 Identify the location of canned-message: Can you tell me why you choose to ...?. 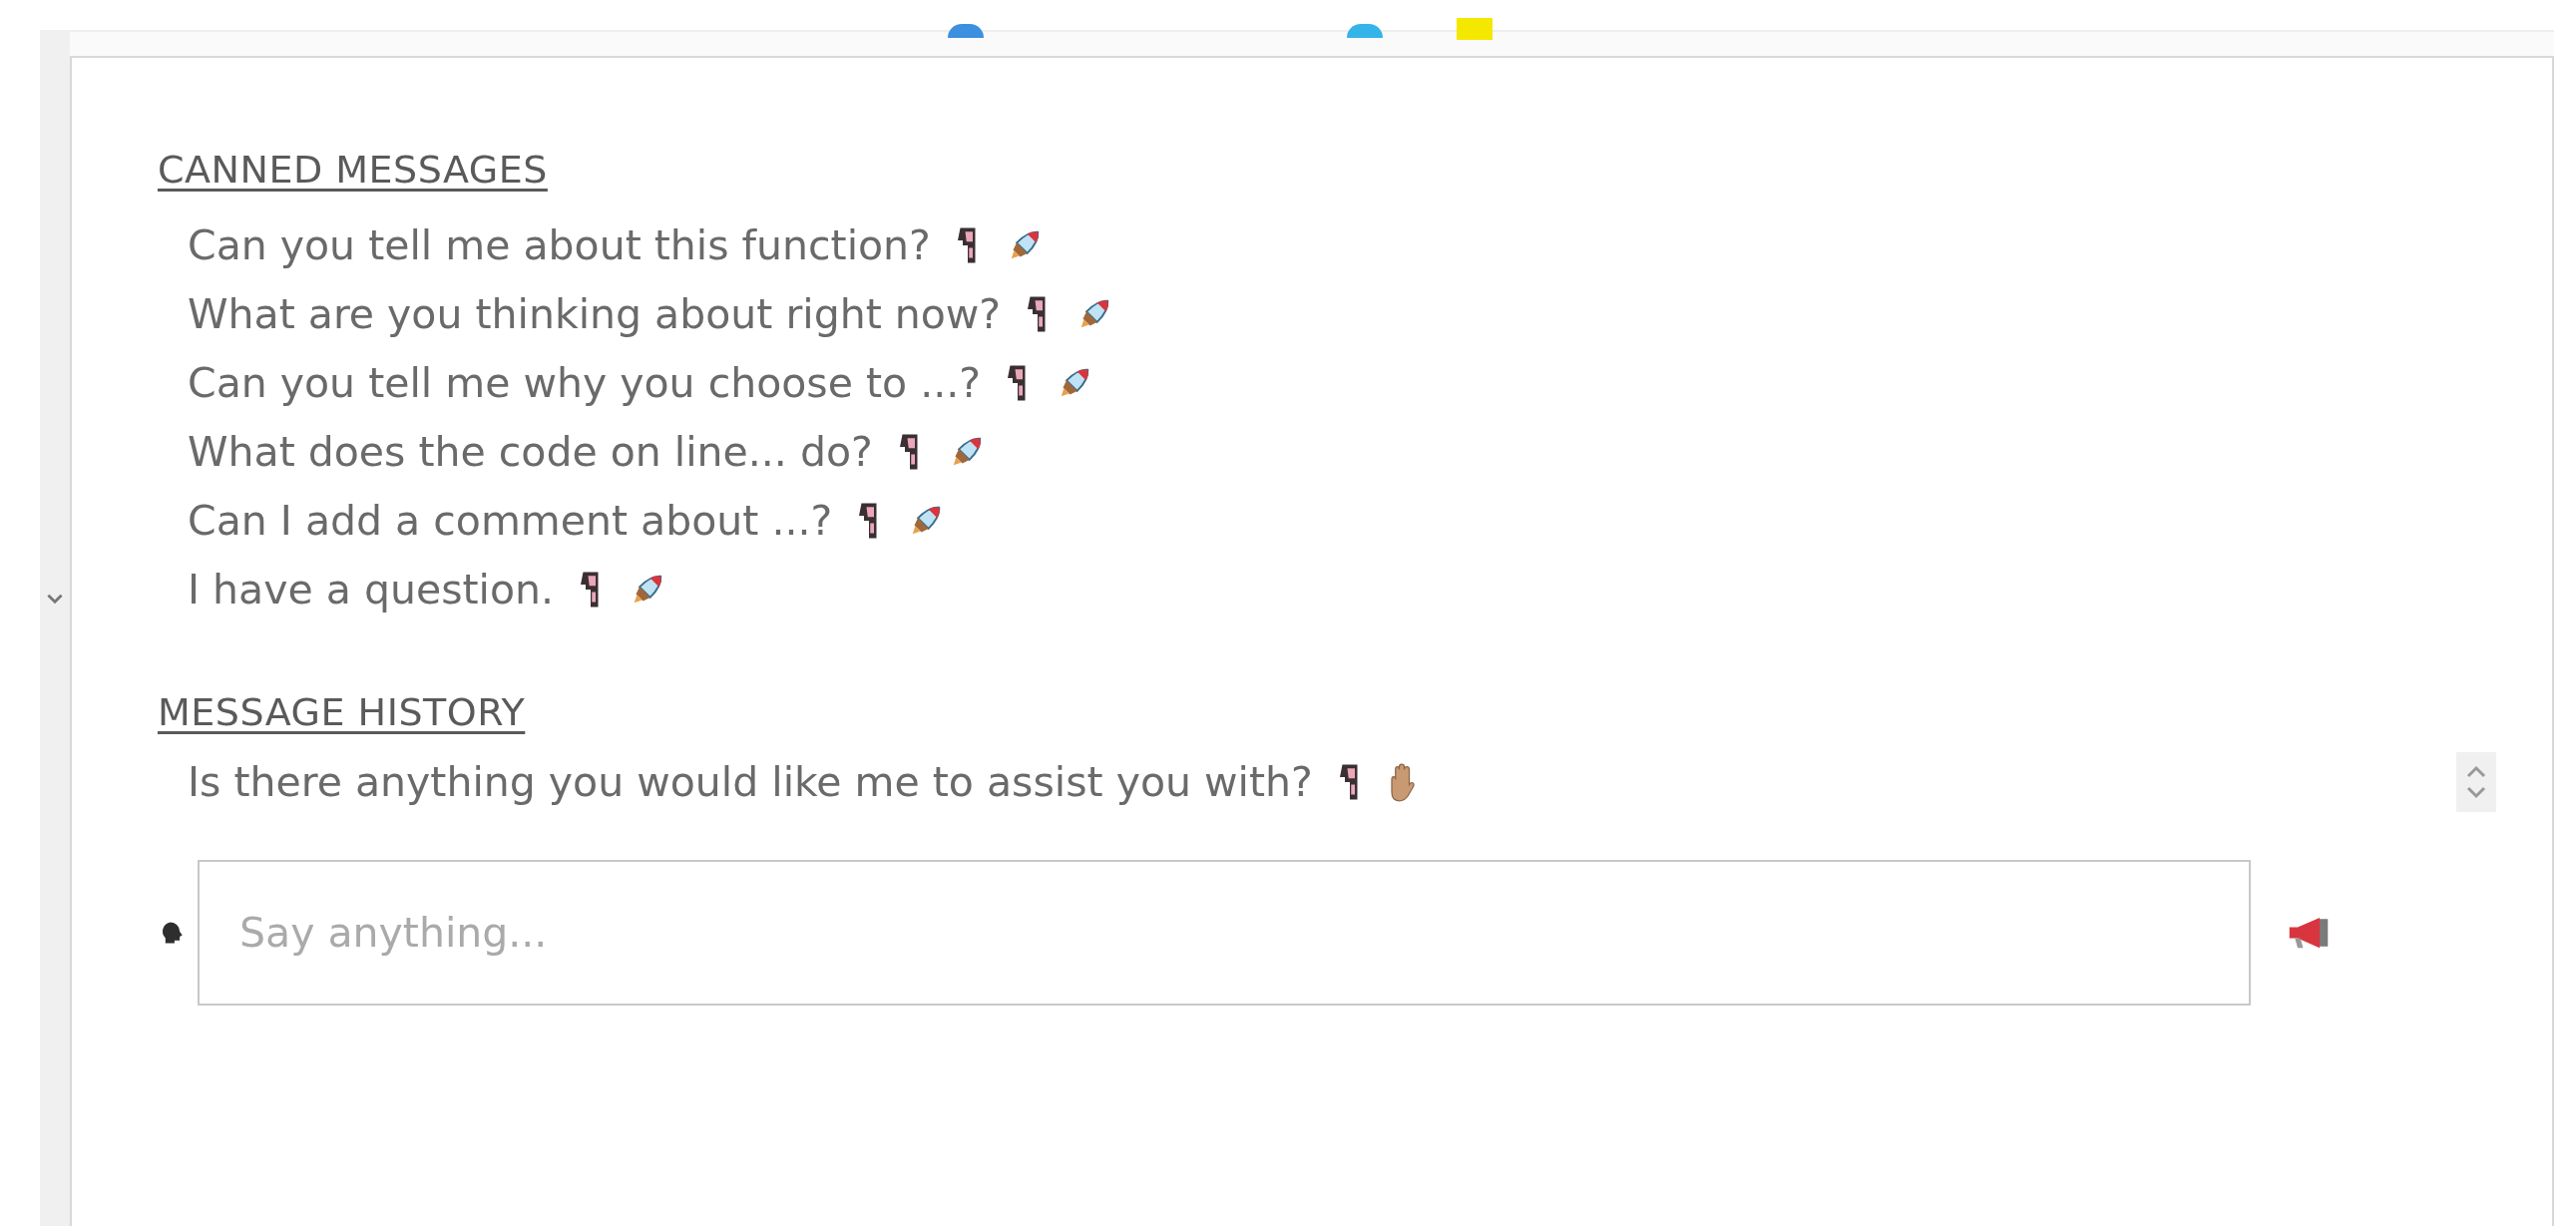
(584, 382).